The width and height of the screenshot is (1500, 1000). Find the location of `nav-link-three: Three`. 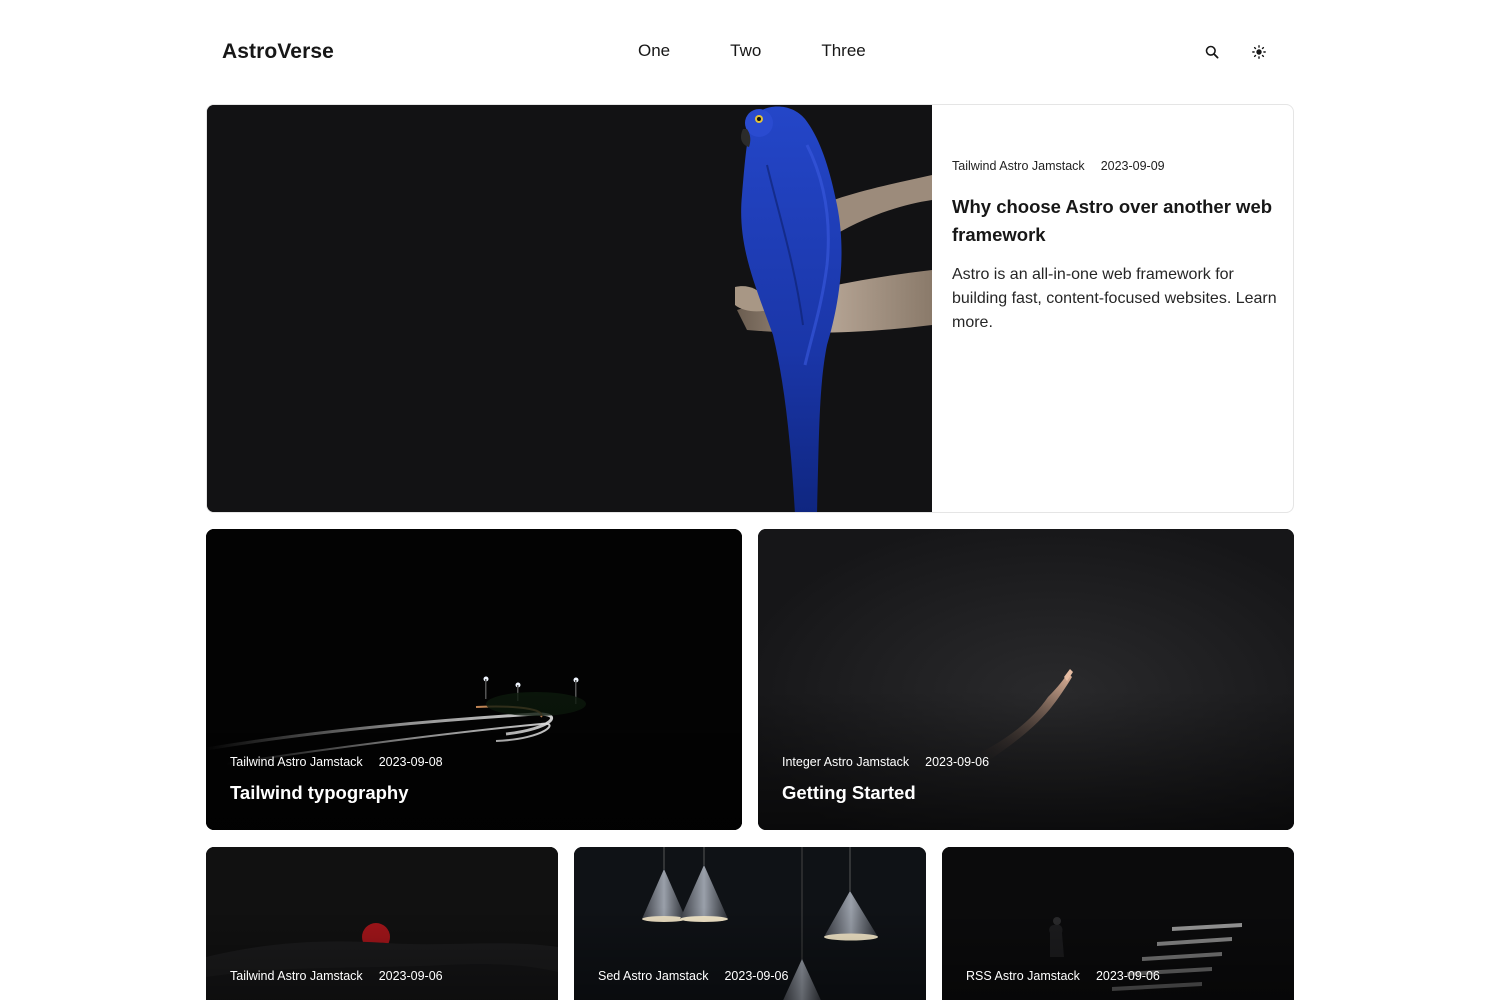

nav-link-three: Three is located at coordinates (843, 51).